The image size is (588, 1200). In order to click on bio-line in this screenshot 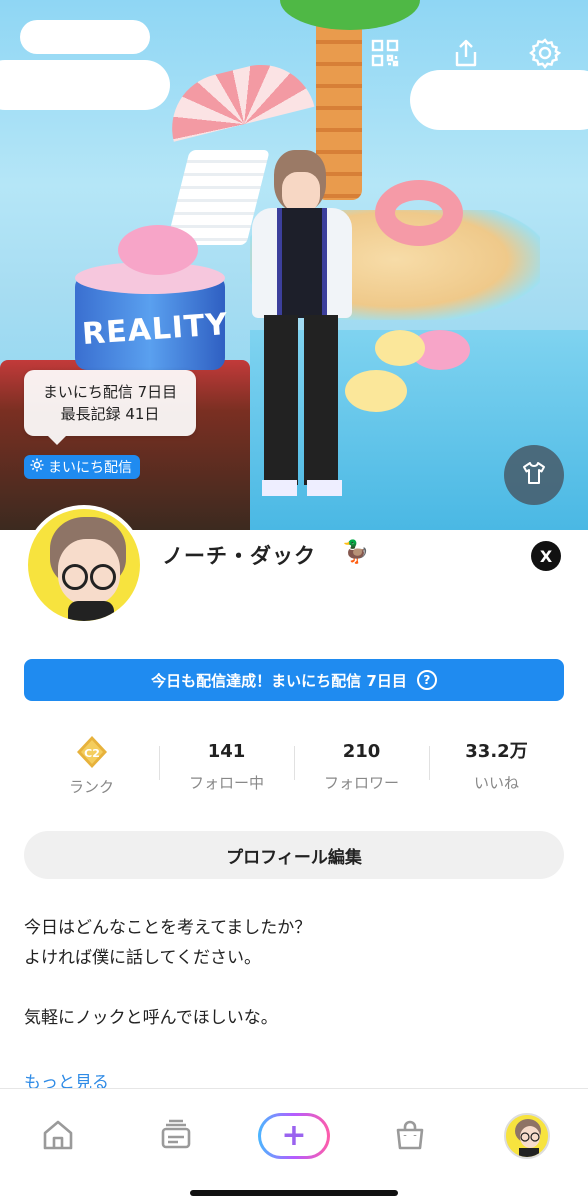, I will do `click(294, 988)`.